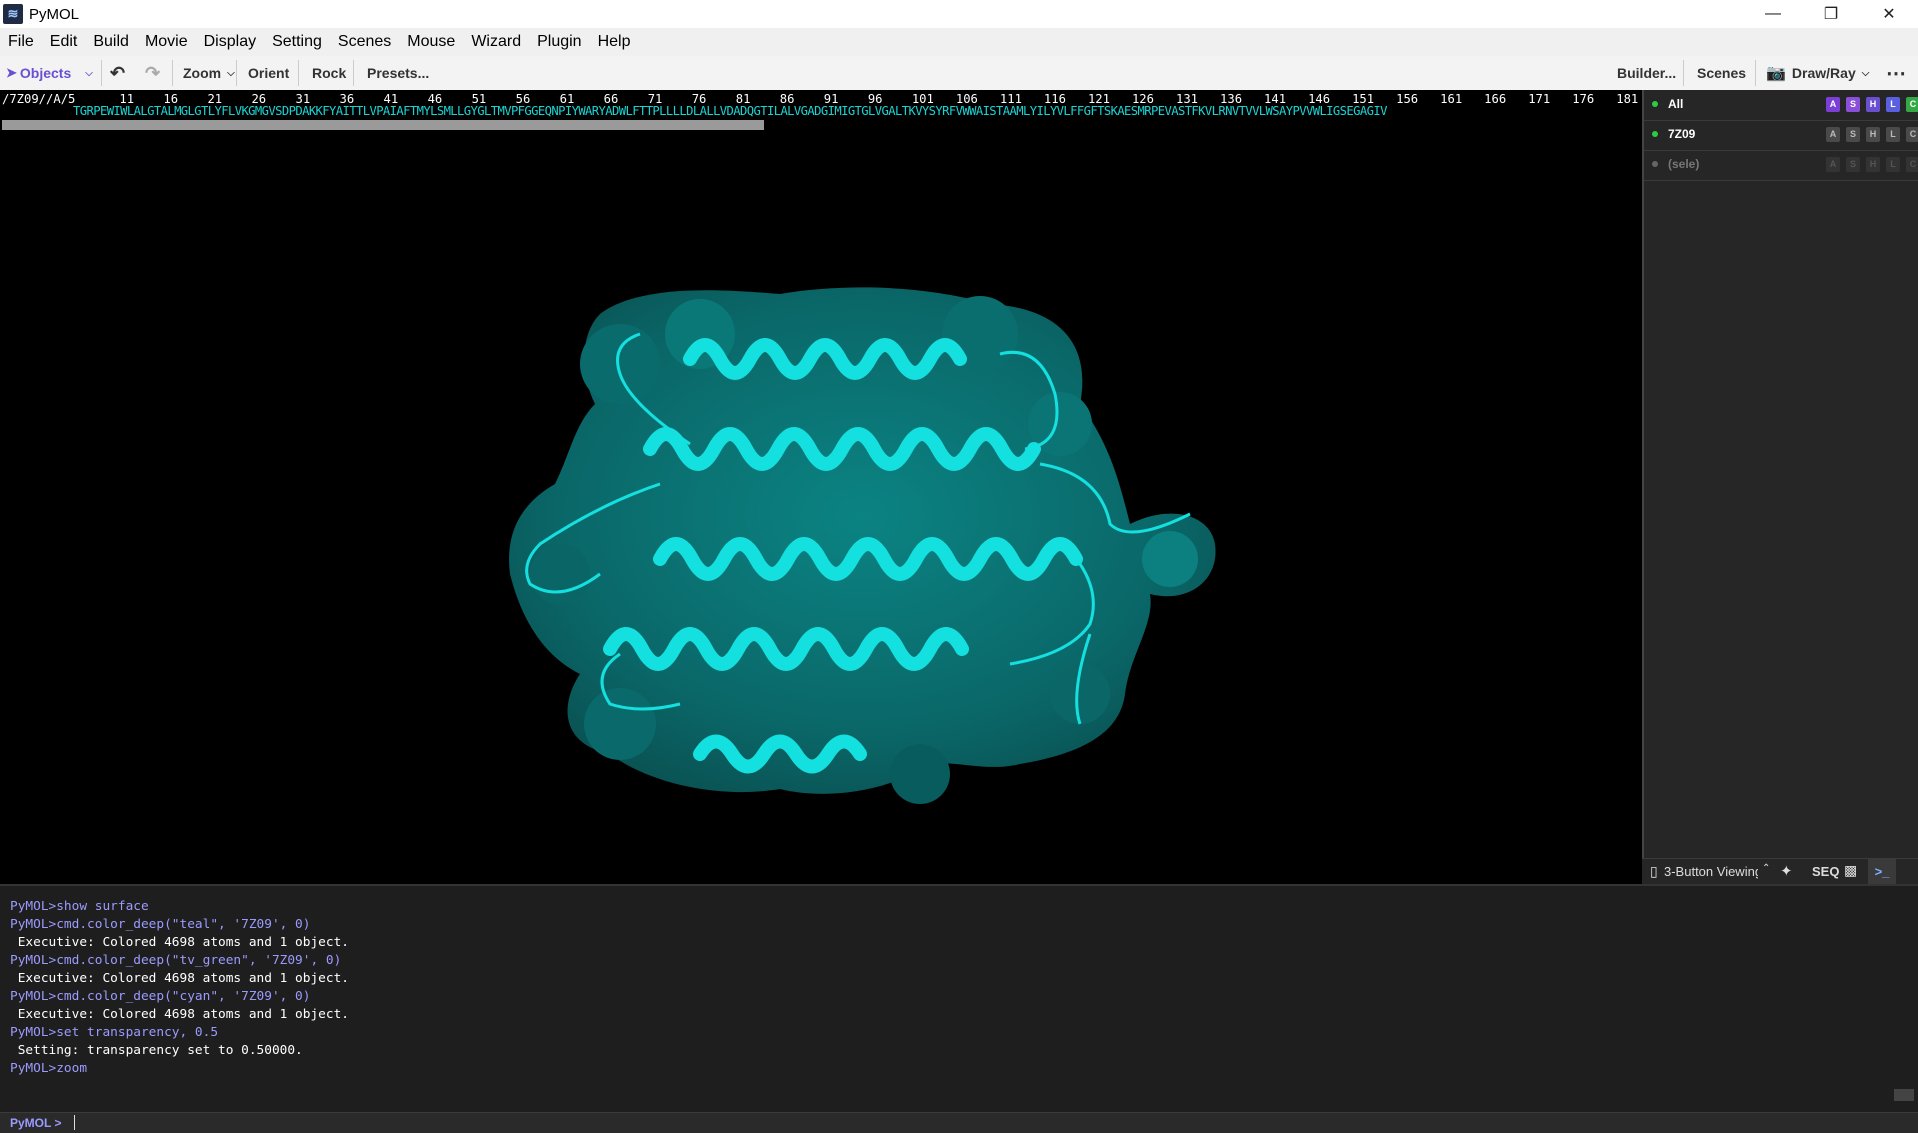  What do you see at coordinates (166, 42) in the screenshot?
I see `menu-movie: Movie` at bounding box center [166, 42].